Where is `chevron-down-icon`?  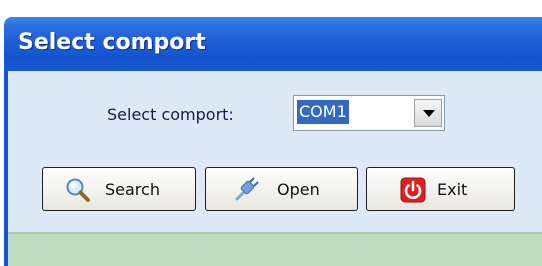
chevron-down-icon is located at coordinates (428, 113).